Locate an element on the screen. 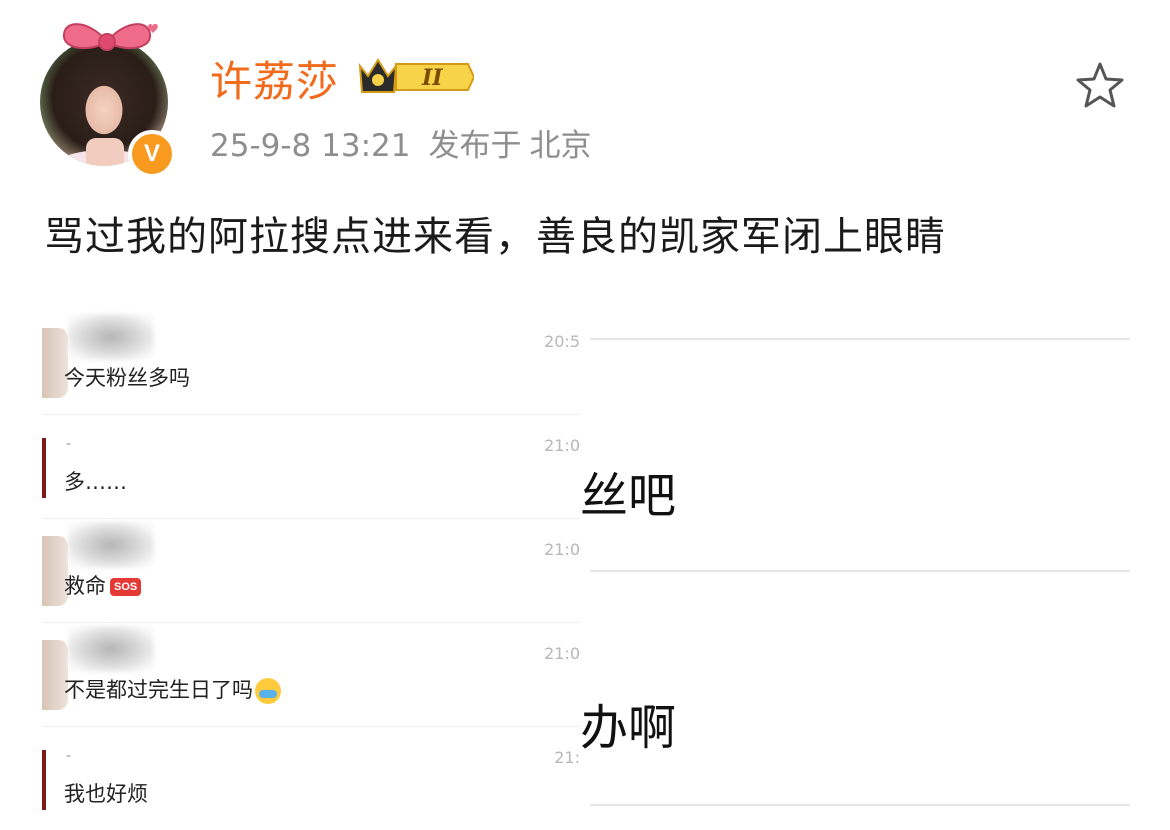  post-meta: 25-9-8 13:21 发布于 北京 is located at coordinates (409, 142).